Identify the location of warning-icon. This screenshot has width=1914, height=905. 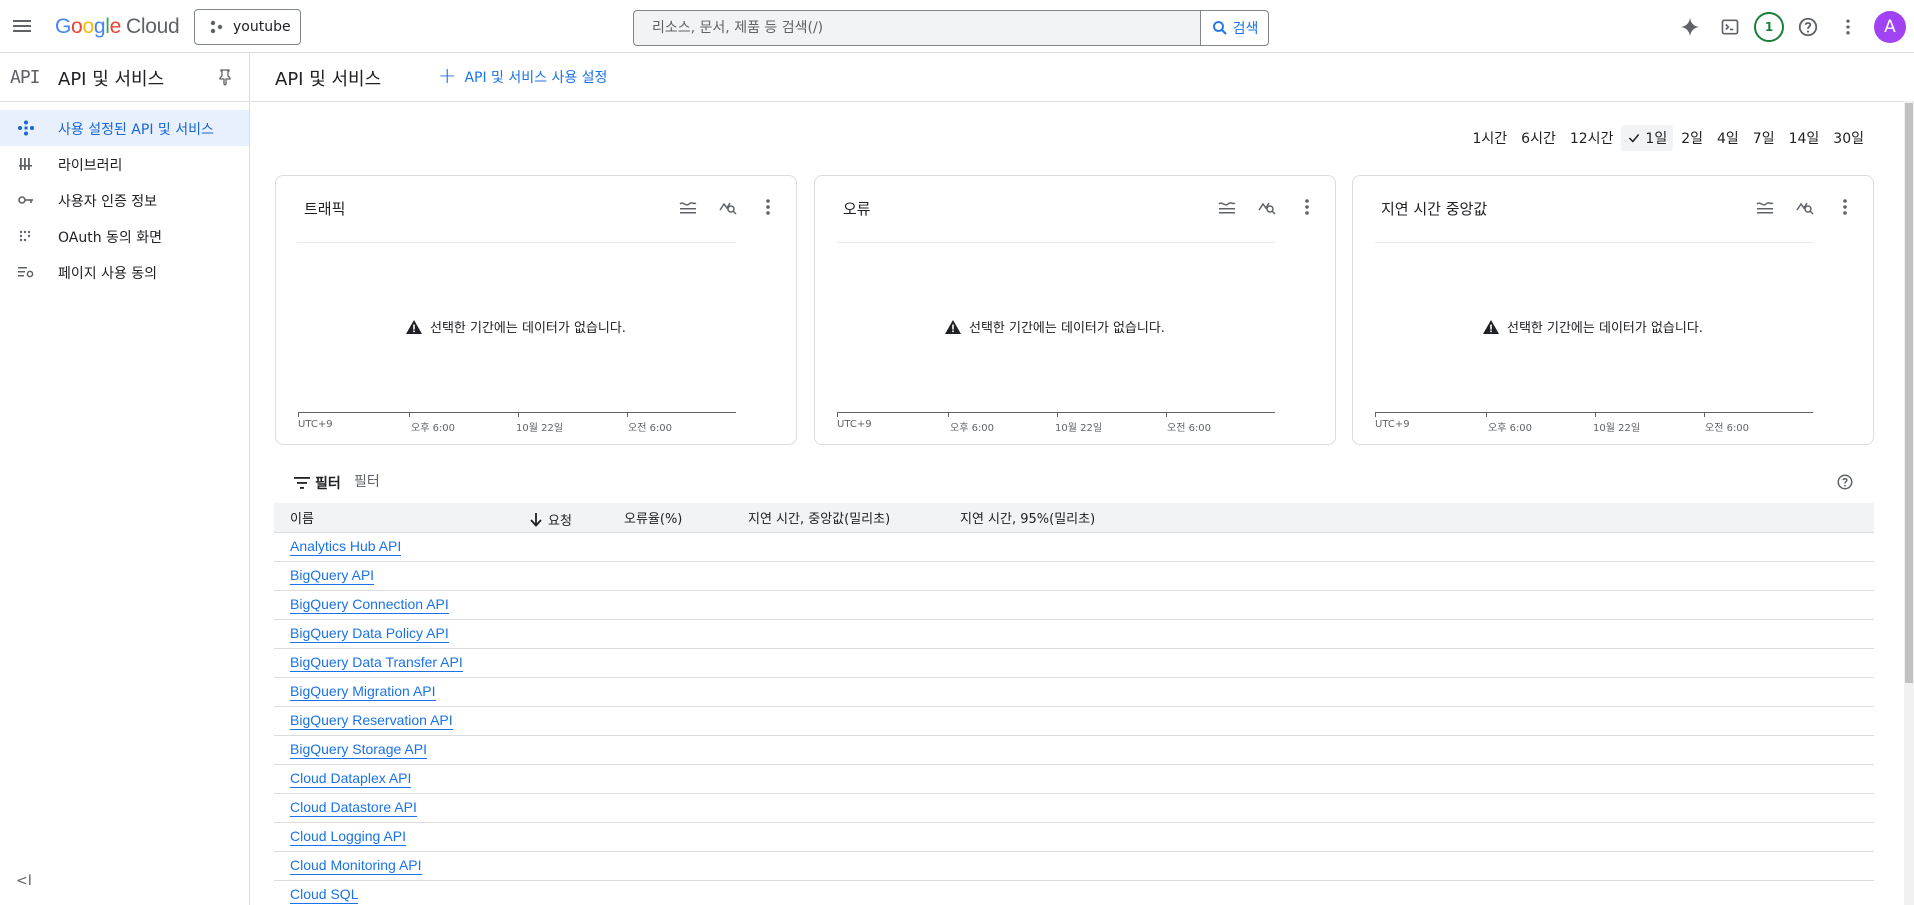
(414, 326).